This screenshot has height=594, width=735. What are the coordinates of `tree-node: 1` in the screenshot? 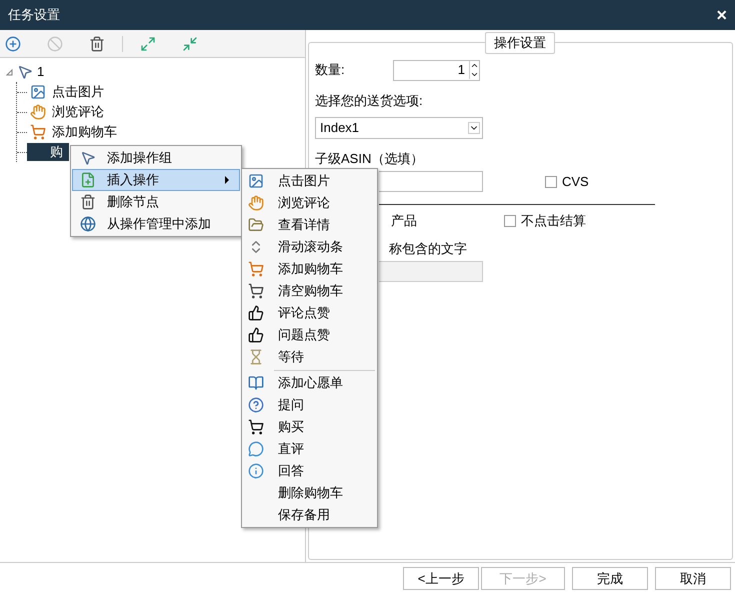 It's located at (40, 72).